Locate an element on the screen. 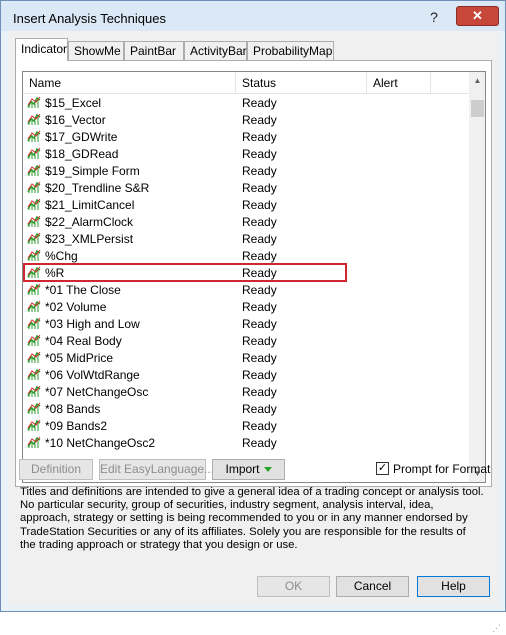  list-item: $20_Trendline S&R Ready is located at coordinates (246, 187).